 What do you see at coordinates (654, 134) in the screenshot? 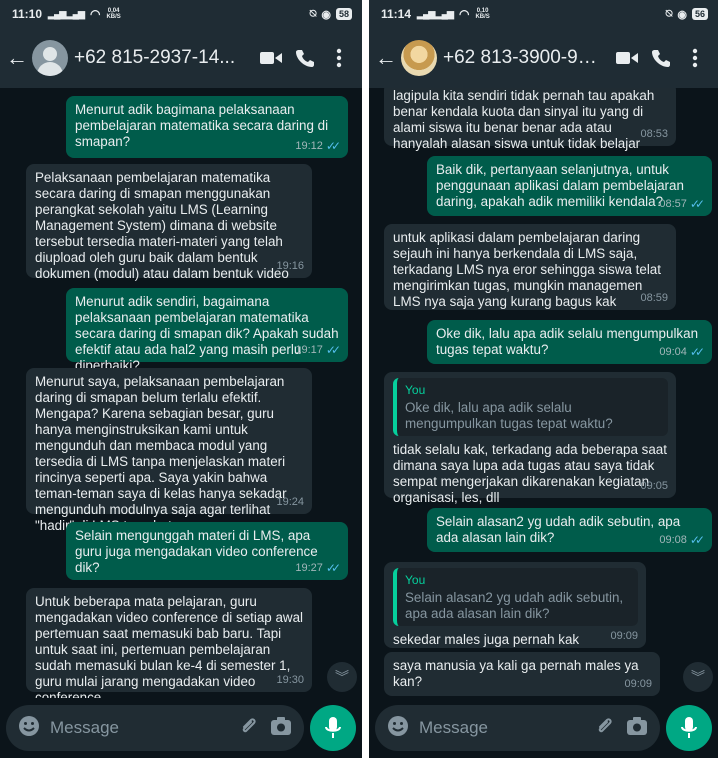
I see `message-time: 08:53` at bounding box center [654, 134].